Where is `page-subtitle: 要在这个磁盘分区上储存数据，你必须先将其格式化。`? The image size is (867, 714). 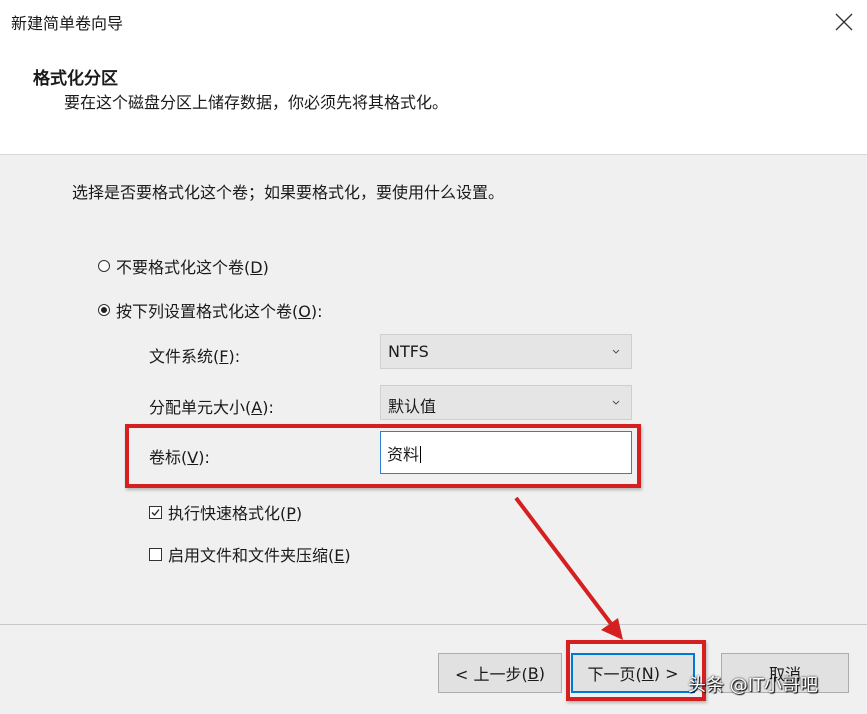 page-subtitle: 要在这个磁盘分区上储存数据，你必须先将其格式化。 is located at coordinates (256, 102).